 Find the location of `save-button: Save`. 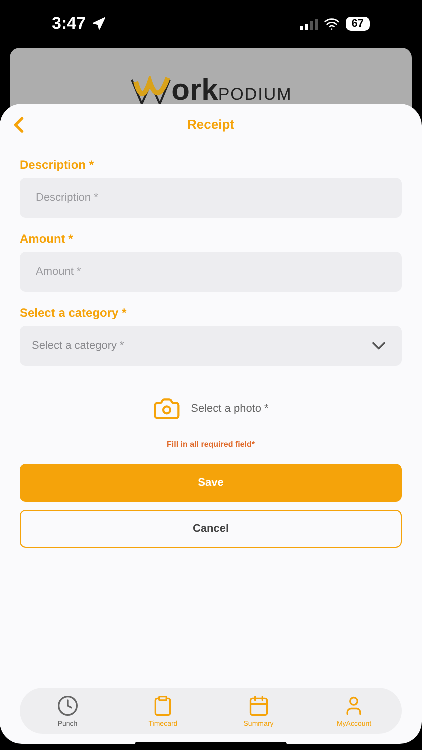

save-button: Save is located at coordinates (211, 483).